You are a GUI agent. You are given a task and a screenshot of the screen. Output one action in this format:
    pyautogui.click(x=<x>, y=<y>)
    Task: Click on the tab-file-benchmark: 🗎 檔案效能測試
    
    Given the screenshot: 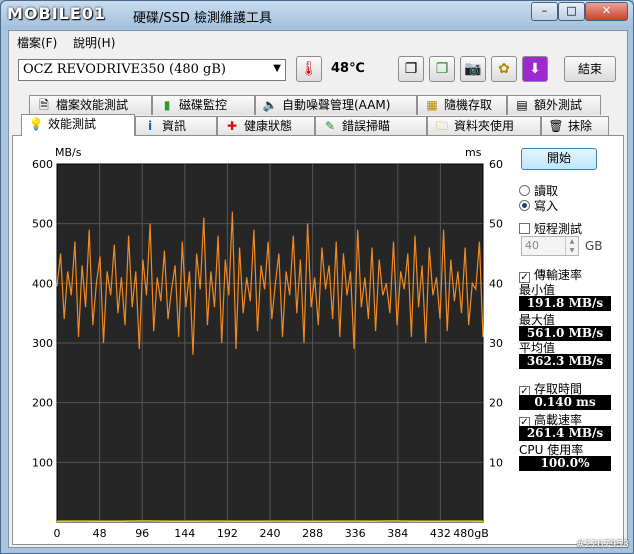 What is the action you would take?
    pyautogui.click(x=90, y=105)
    